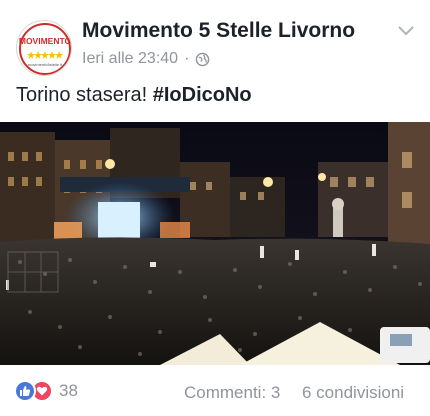 This screenshot has width=430, height=416. Describe the element at coordinates (25, 391) in the screenshot. I see `like-icon` at that location.